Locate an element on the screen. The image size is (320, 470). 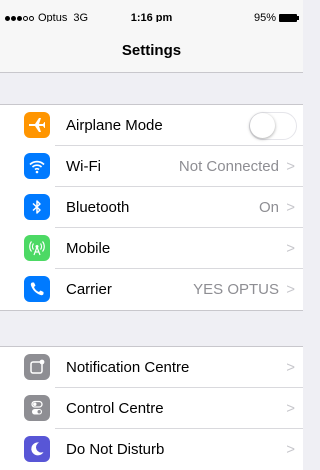
settings-row-bluetooth: Bluetooth On > is located at coordinates (151, 207).